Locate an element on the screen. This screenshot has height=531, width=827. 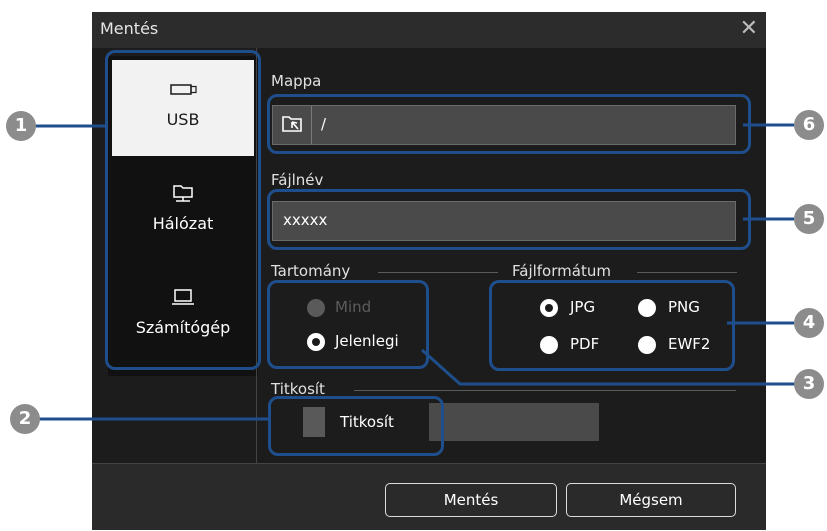
callout-badge-1: 1 is located at coordinates (21, 126).